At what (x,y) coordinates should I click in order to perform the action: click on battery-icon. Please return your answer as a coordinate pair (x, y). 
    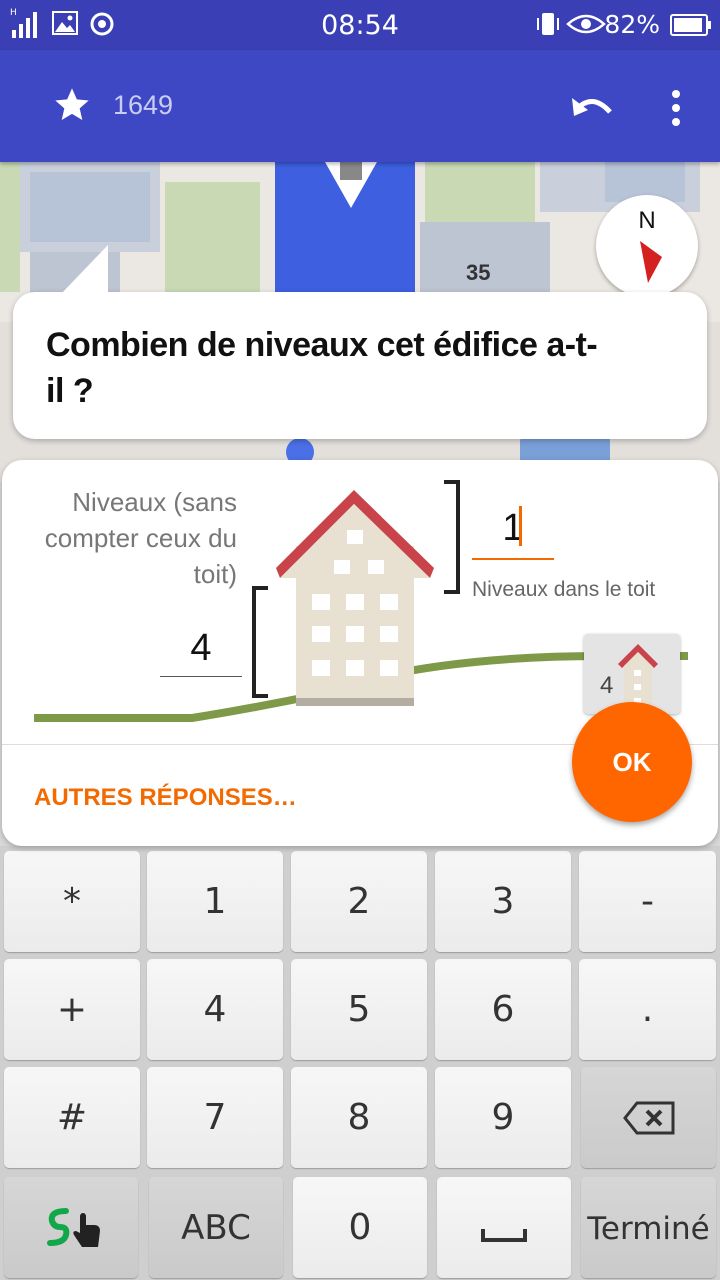
    Looking at the image, I should click on (690, 25).